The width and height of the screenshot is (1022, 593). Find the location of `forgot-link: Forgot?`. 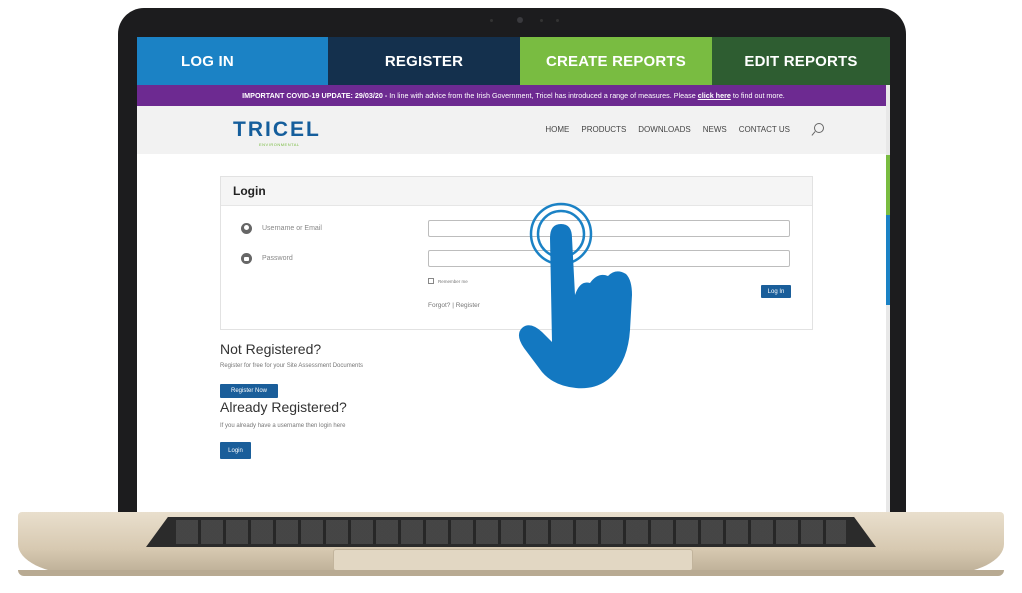

forgot-link: Forgot? is located at coordinates (439, 305).